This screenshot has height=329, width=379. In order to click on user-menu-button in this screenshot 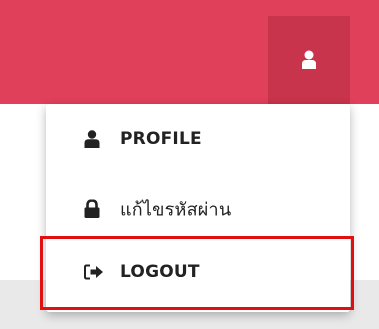, I will do `click(309, 60)`.